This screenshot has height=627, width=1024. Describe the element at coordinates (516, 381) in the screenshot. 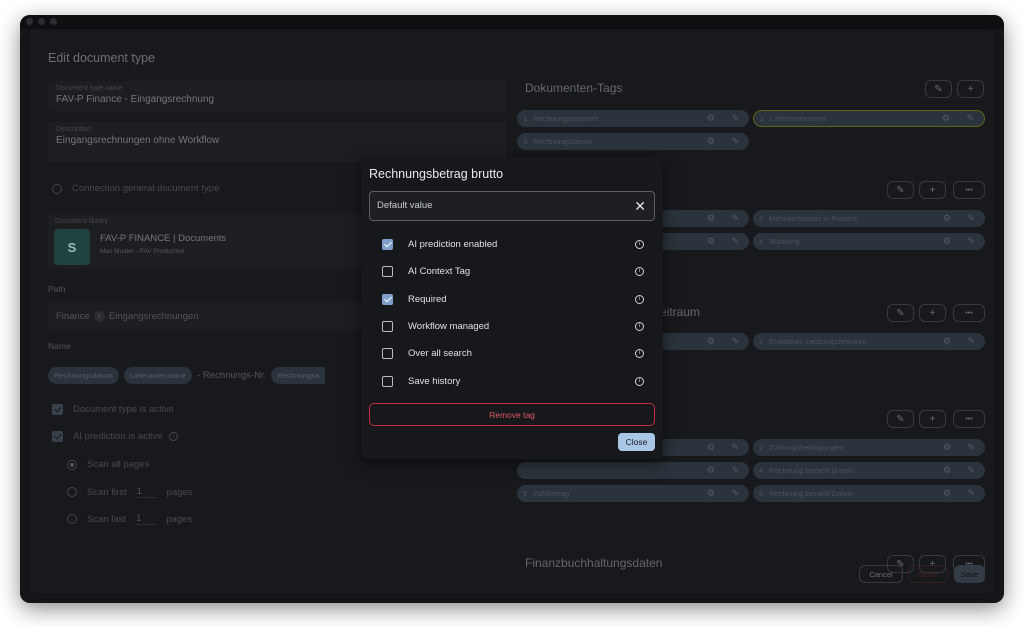

I see `option-save-history: Save history i` at that location.